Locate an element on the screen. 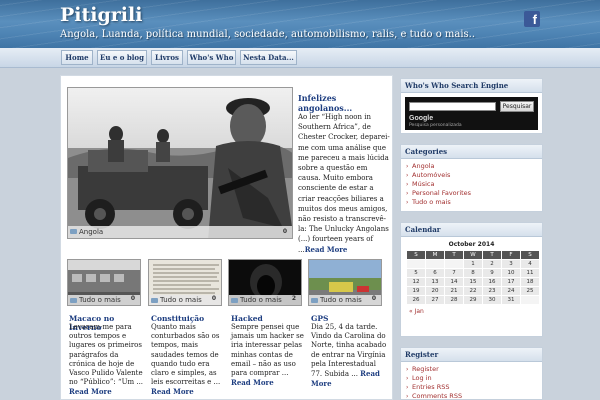 The image size is (600, 400). calendar-day: 2 is located at coordinates (492, 264).